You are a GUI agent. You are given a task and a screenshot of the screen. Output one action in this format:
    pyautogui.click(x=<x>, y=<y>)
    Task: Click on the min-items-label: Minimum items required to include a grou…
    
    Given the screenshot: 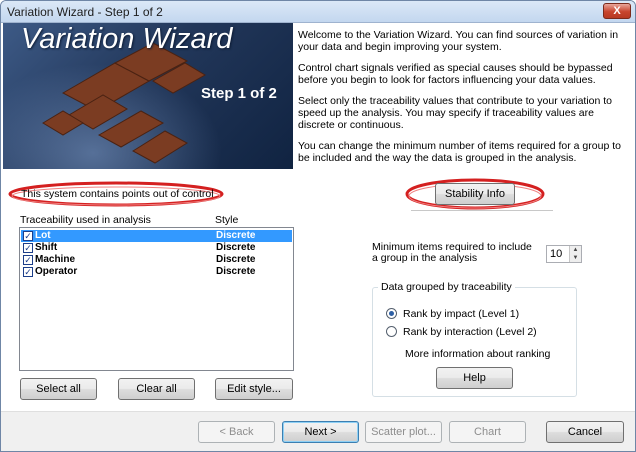 What is the action you would take?
    pyautogui.click(x=452, y=252)
    